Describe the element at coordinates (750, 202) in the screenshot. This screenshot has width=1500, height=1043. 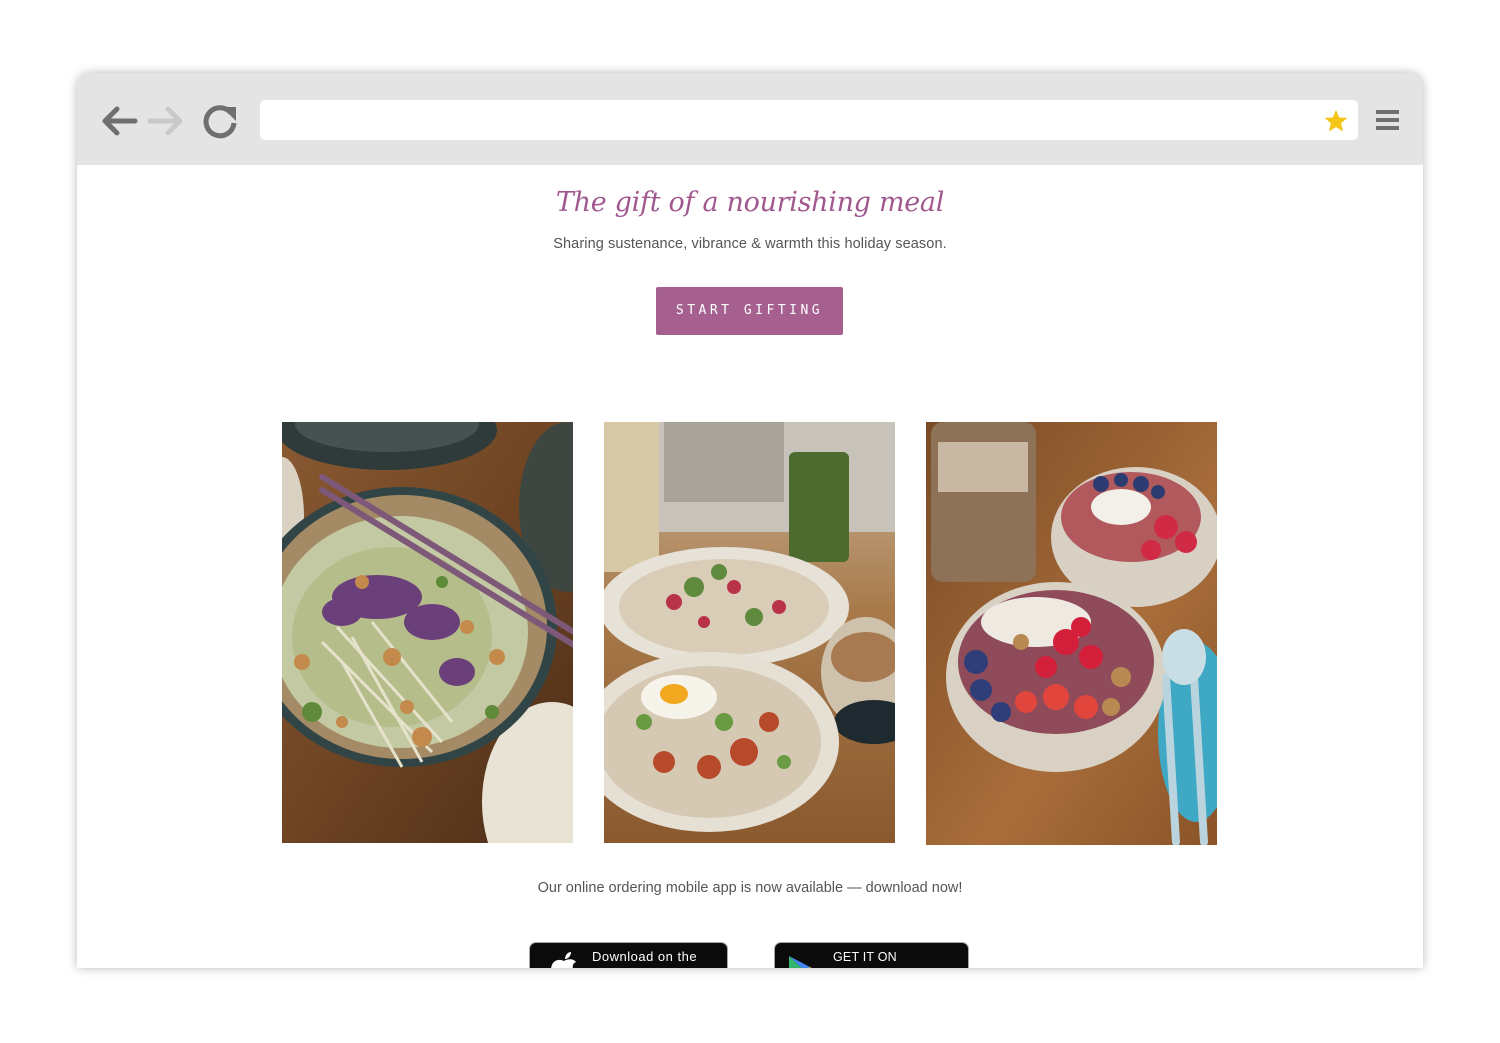
I see `hero-title: The gift of a nourishing meal` at that location.